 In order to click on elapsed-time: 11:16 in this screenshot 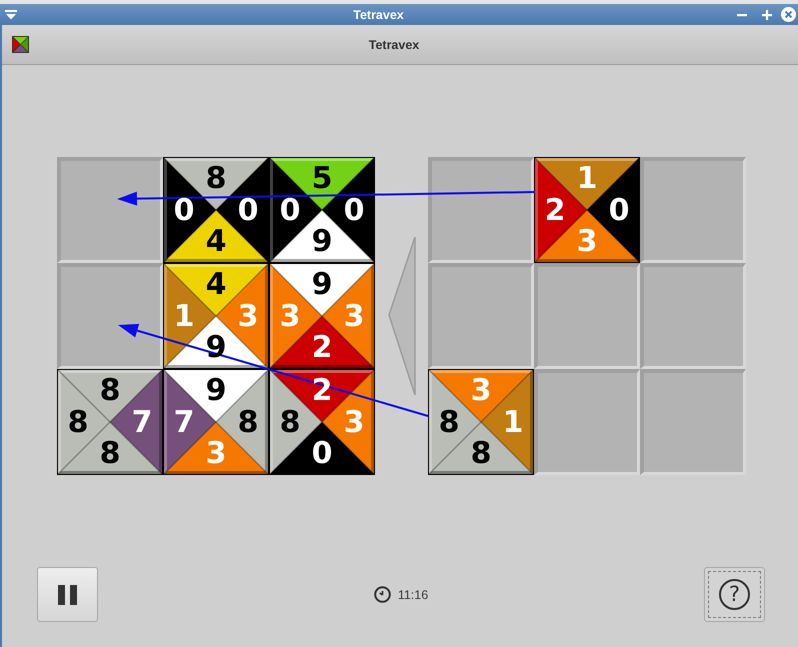, I will do `click(413, 595)`.